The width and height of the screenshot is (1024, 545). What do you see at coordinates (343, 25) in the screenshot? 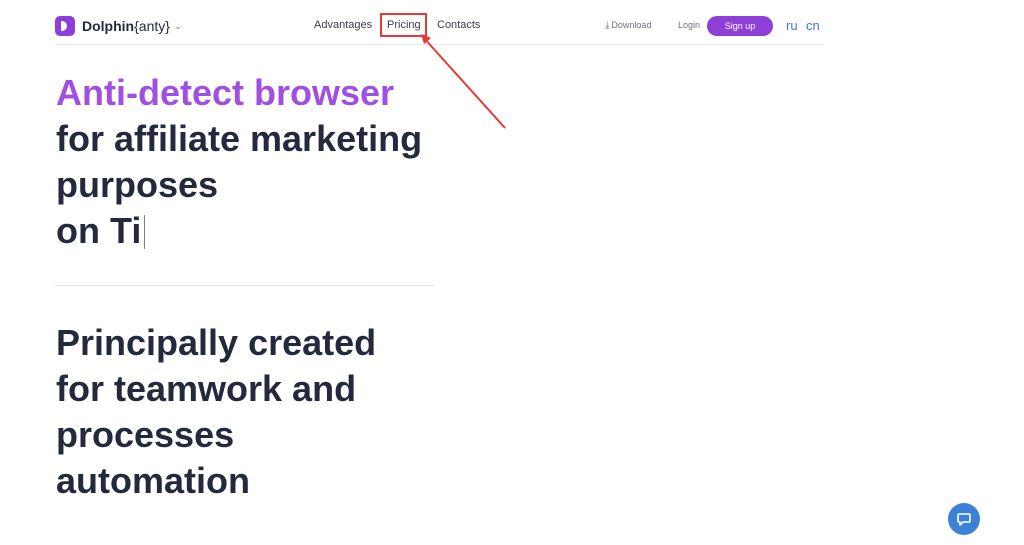
I see `nav-advantages: Advantages` at bounding box center [343, 25].